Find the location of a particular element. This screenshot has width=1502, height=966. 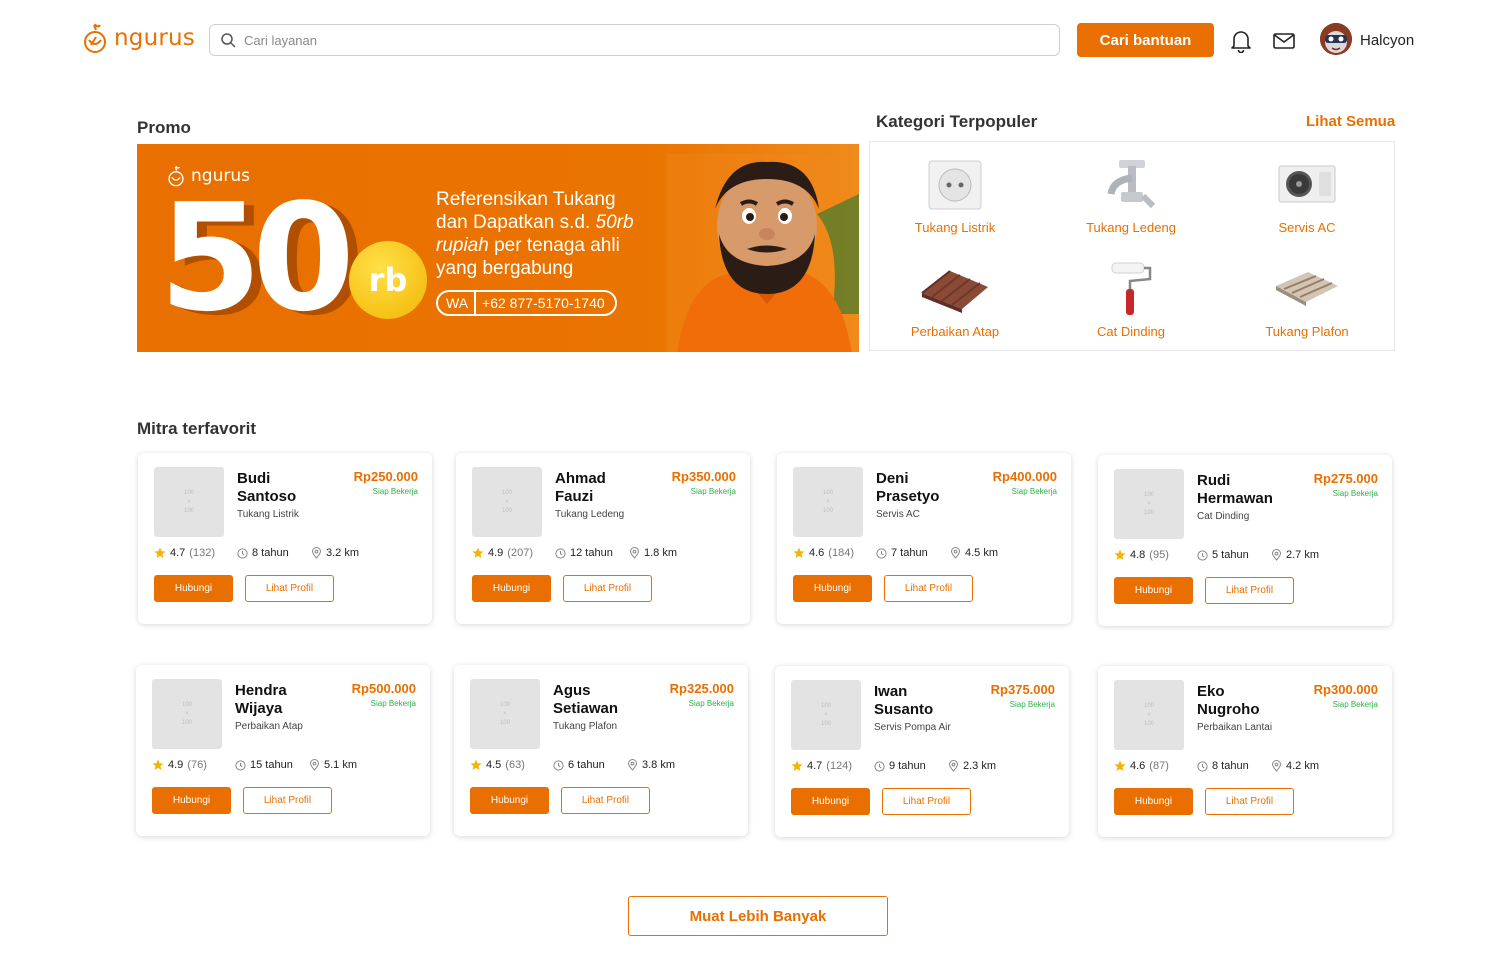

review-count: (87) is located at coordinates (1159, 766).